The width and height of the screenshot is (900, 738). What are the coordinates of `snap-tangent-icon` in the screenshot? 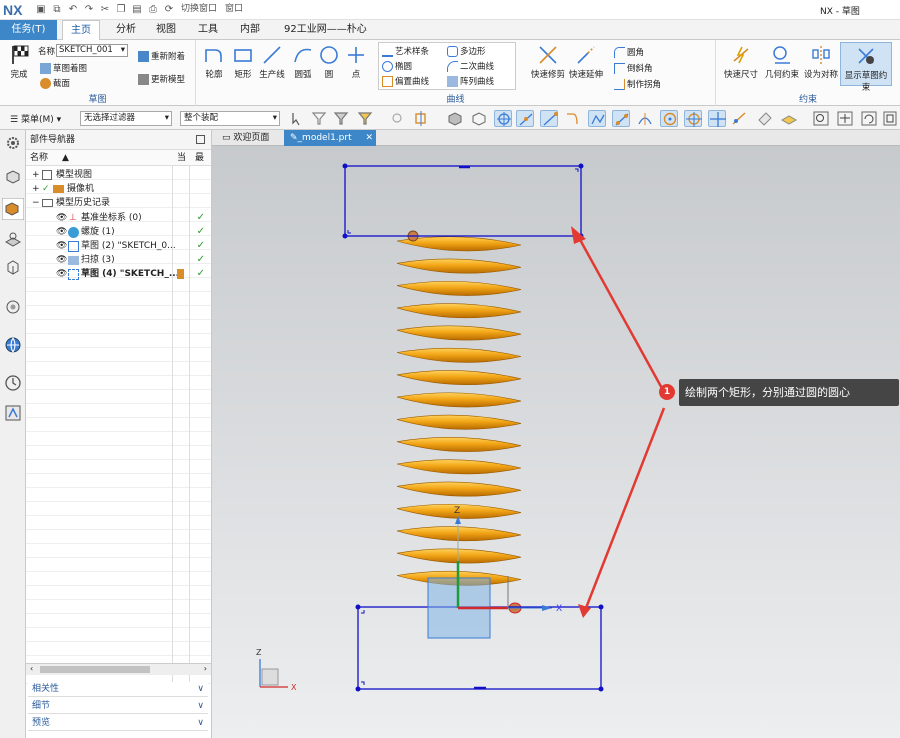 It's located at (693, 118).